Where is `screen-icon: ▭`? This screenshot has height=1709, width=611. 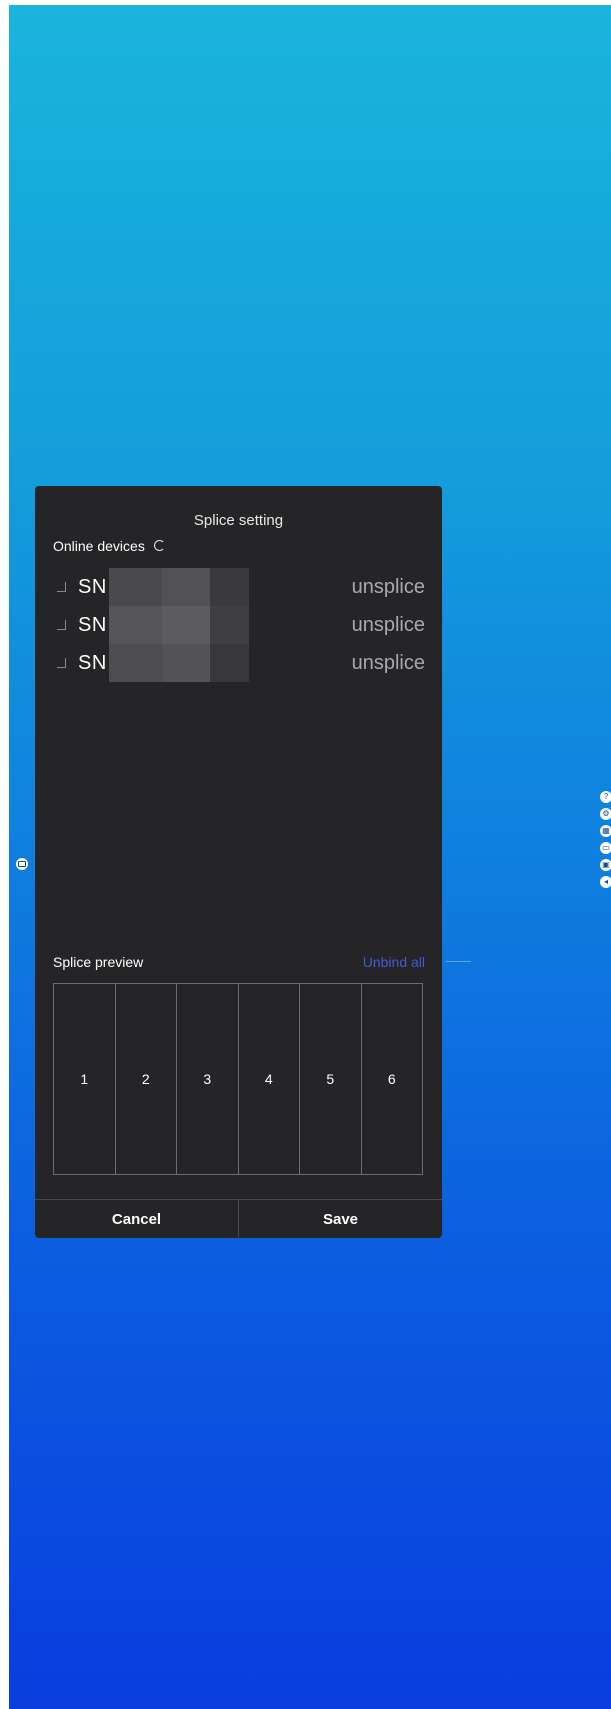 screen-icon: ▭ is located at coordinates (605, 848).